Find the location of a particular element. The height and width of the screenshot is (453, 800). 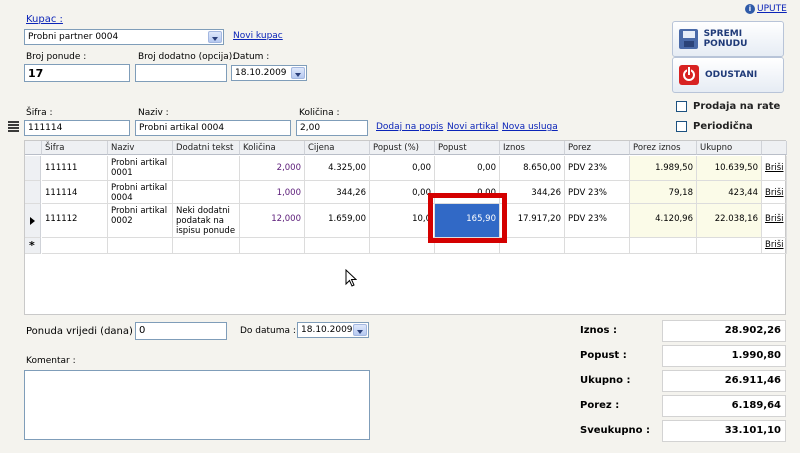

prodaja-na-rate-checkbox: Prodaja na rate is located at coordinates (728, 106).